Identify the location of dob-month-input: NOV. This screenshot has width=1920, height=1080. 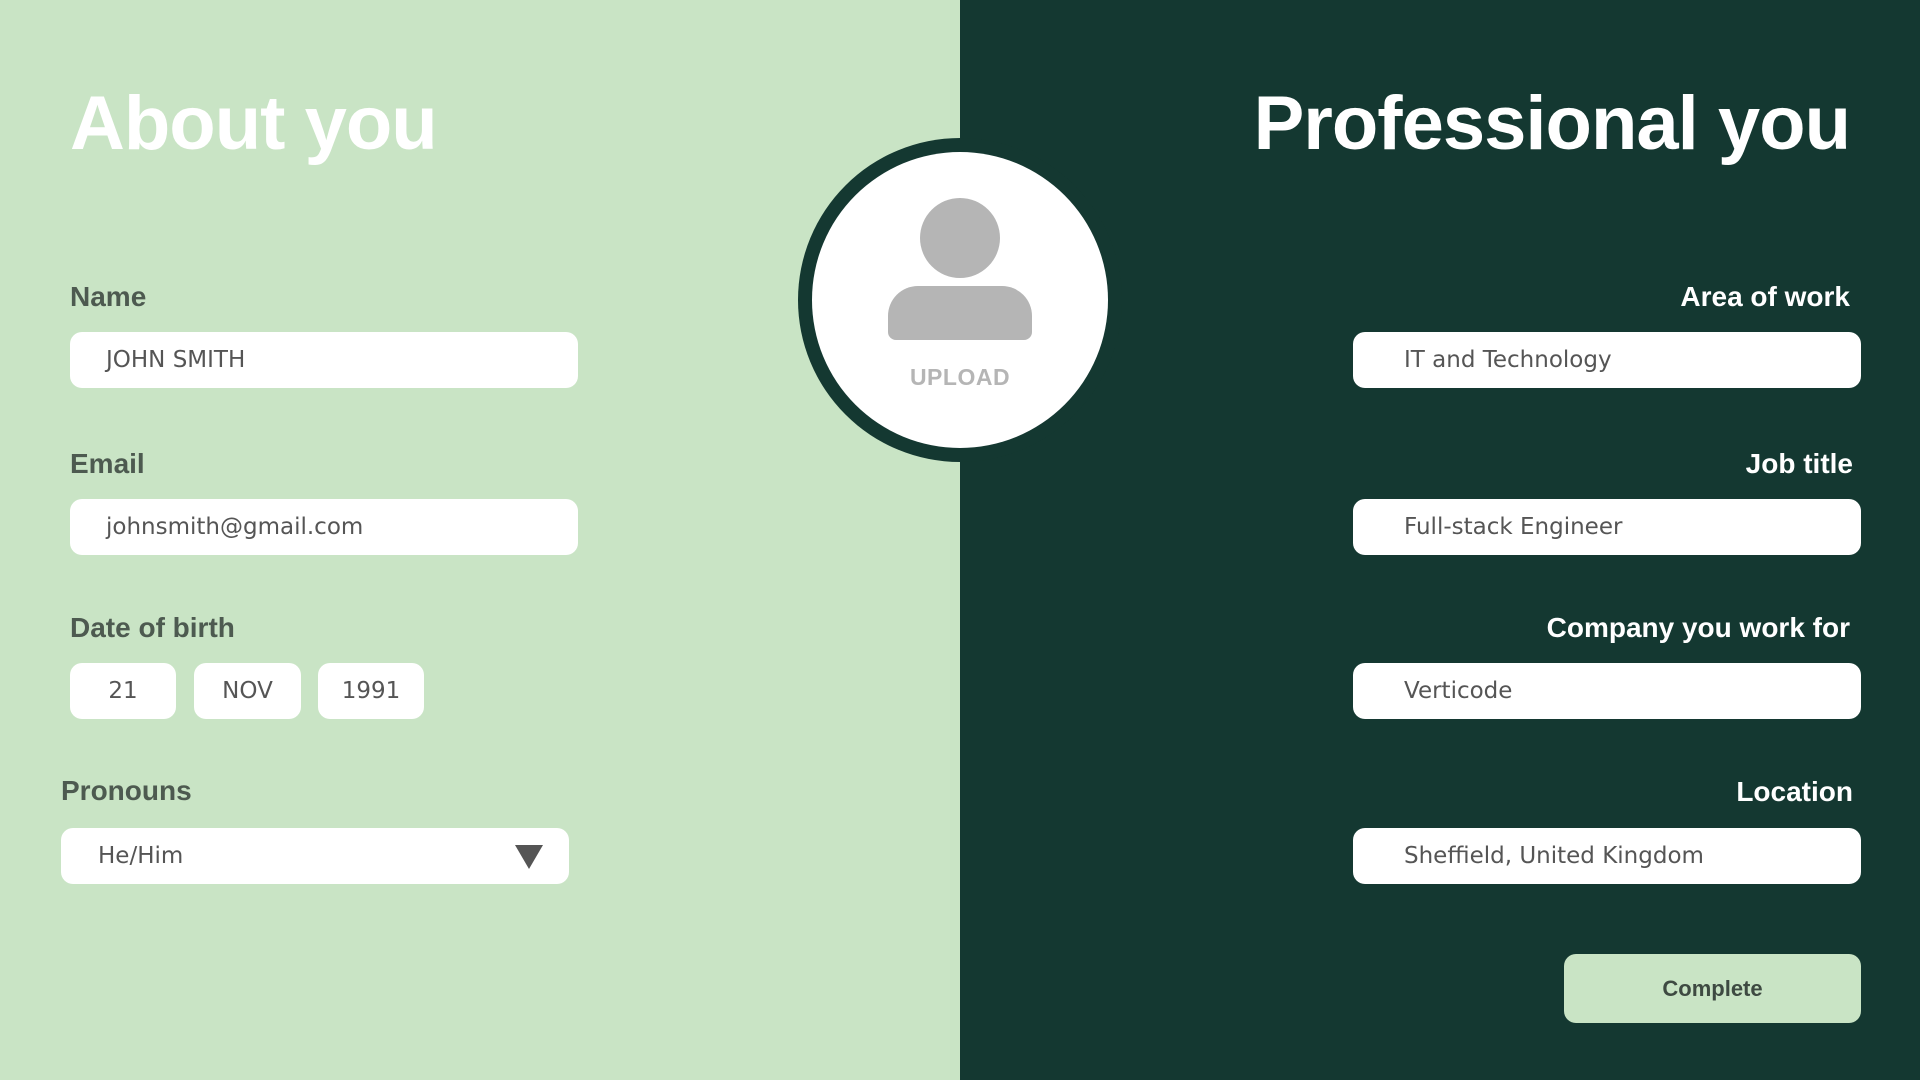
(247, 691).